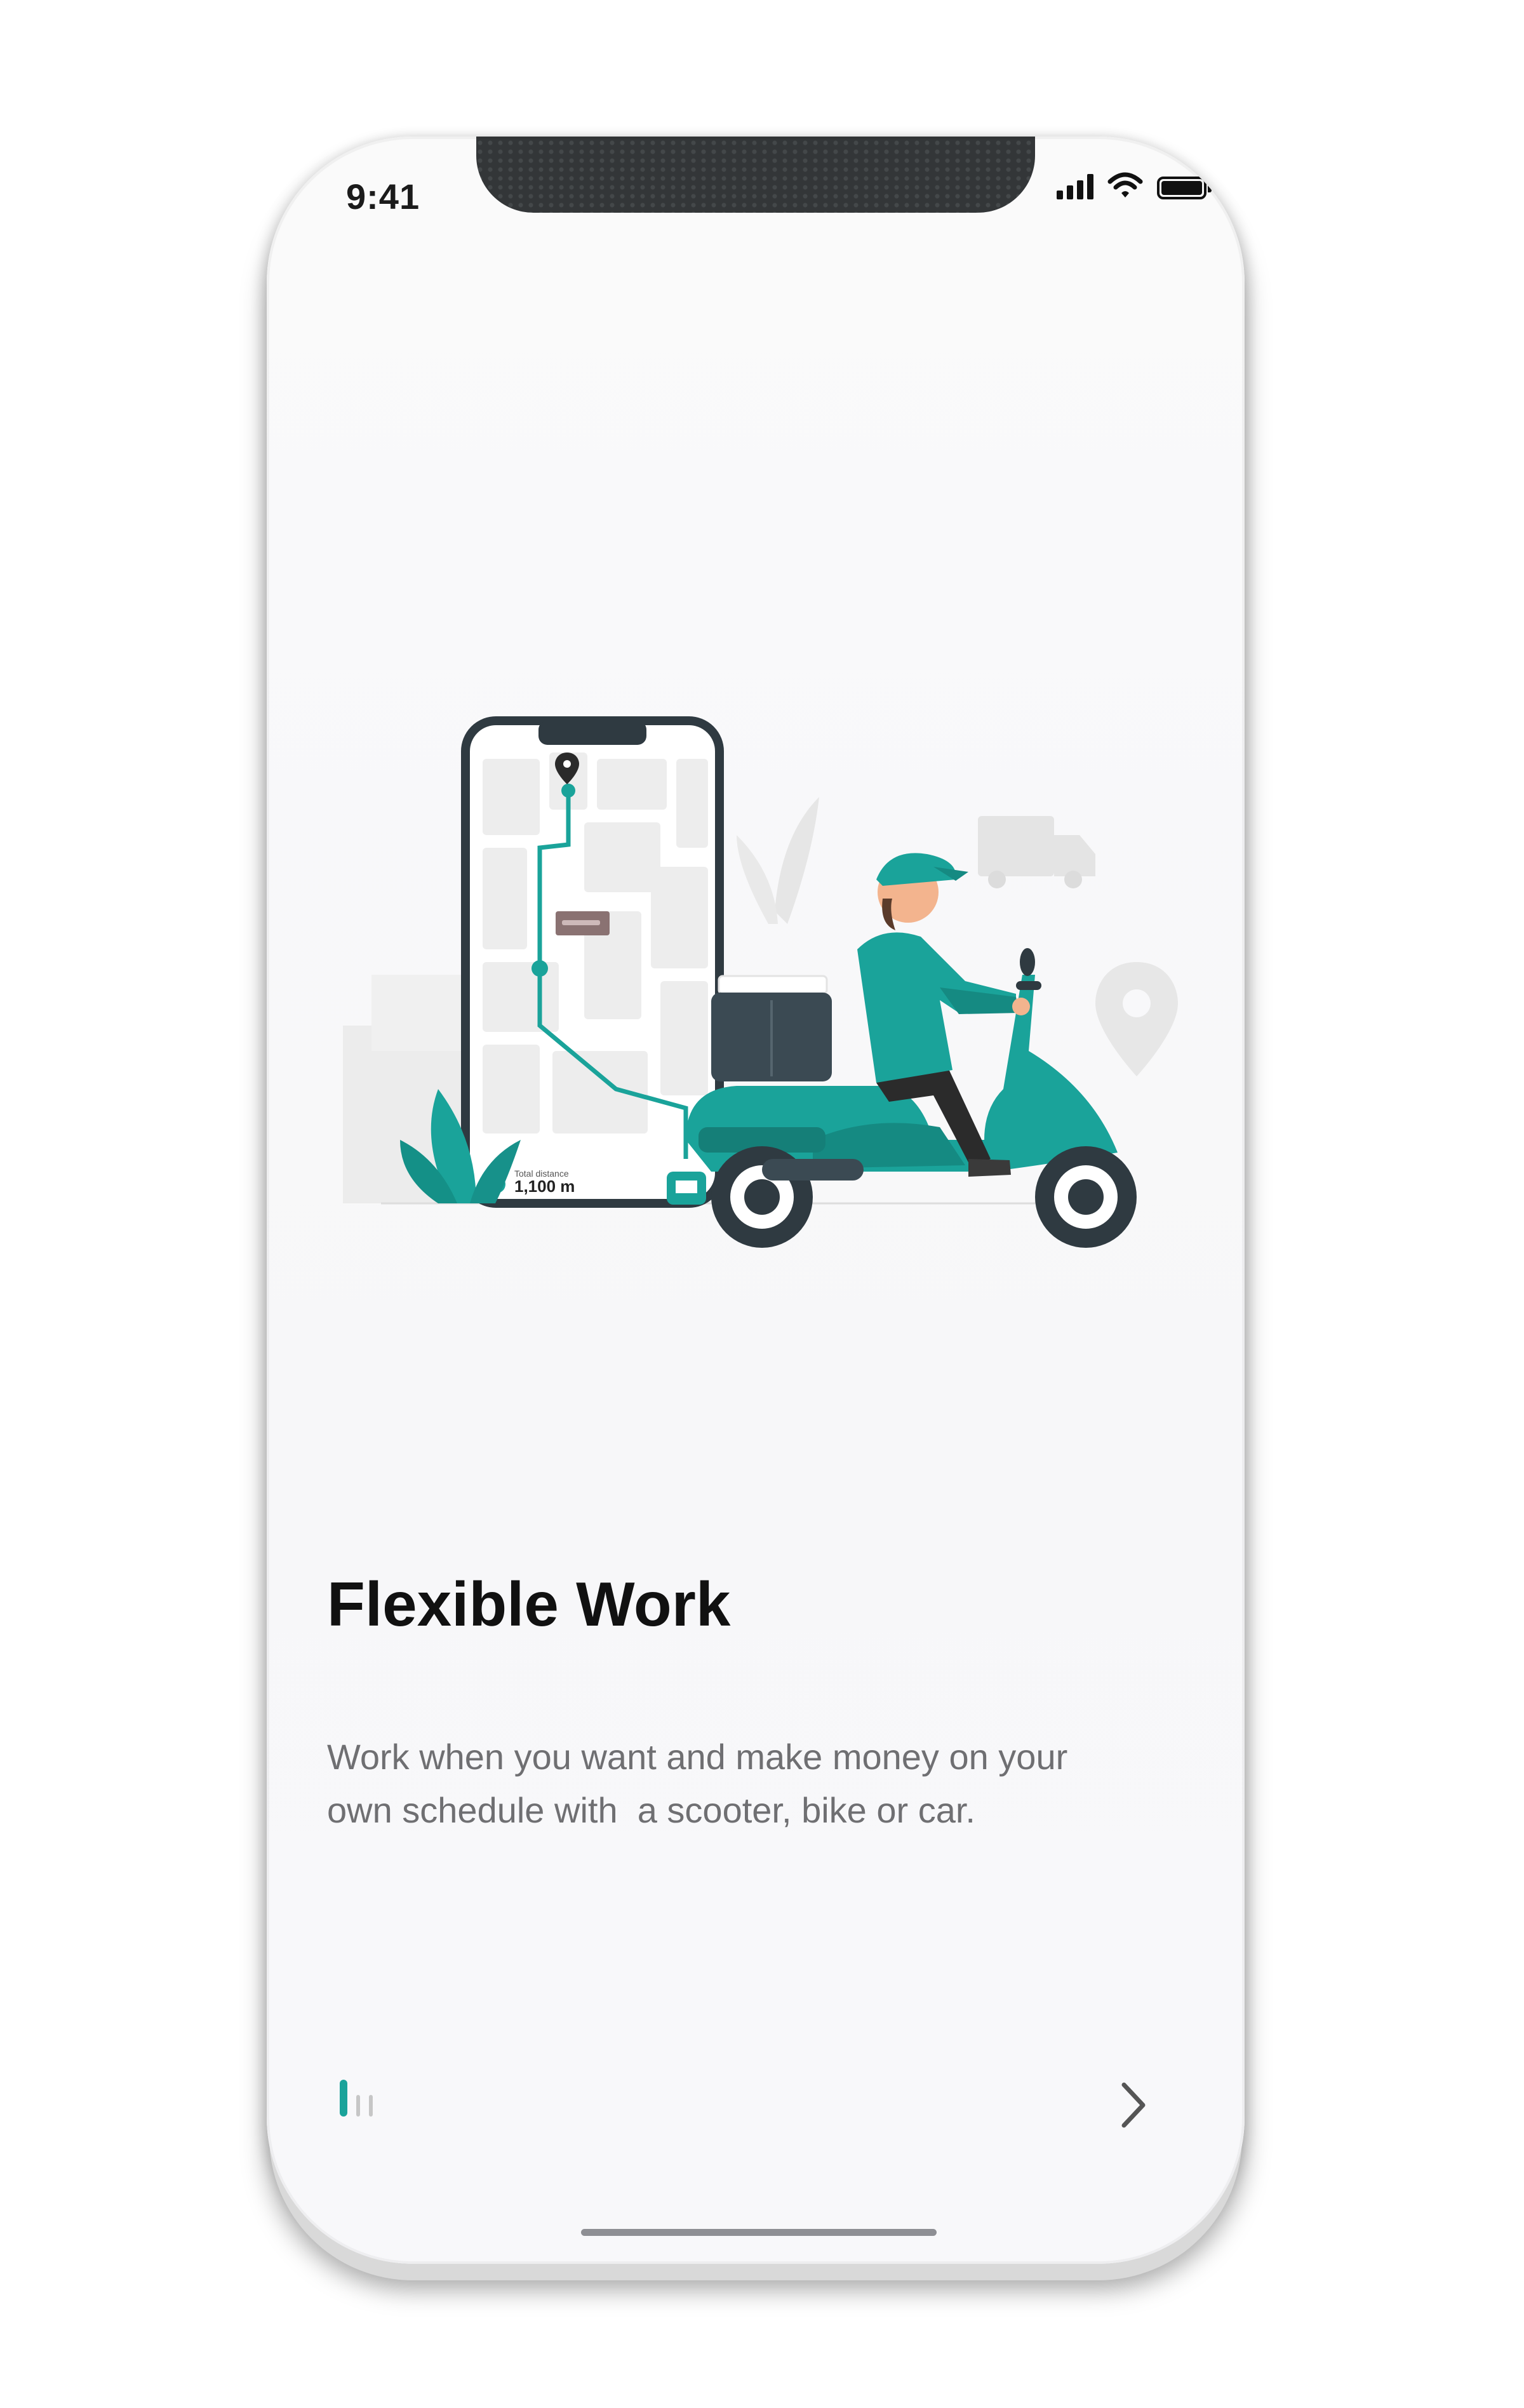  I want to click on map-distance-label: 1,100 m, so click(544, 1186).